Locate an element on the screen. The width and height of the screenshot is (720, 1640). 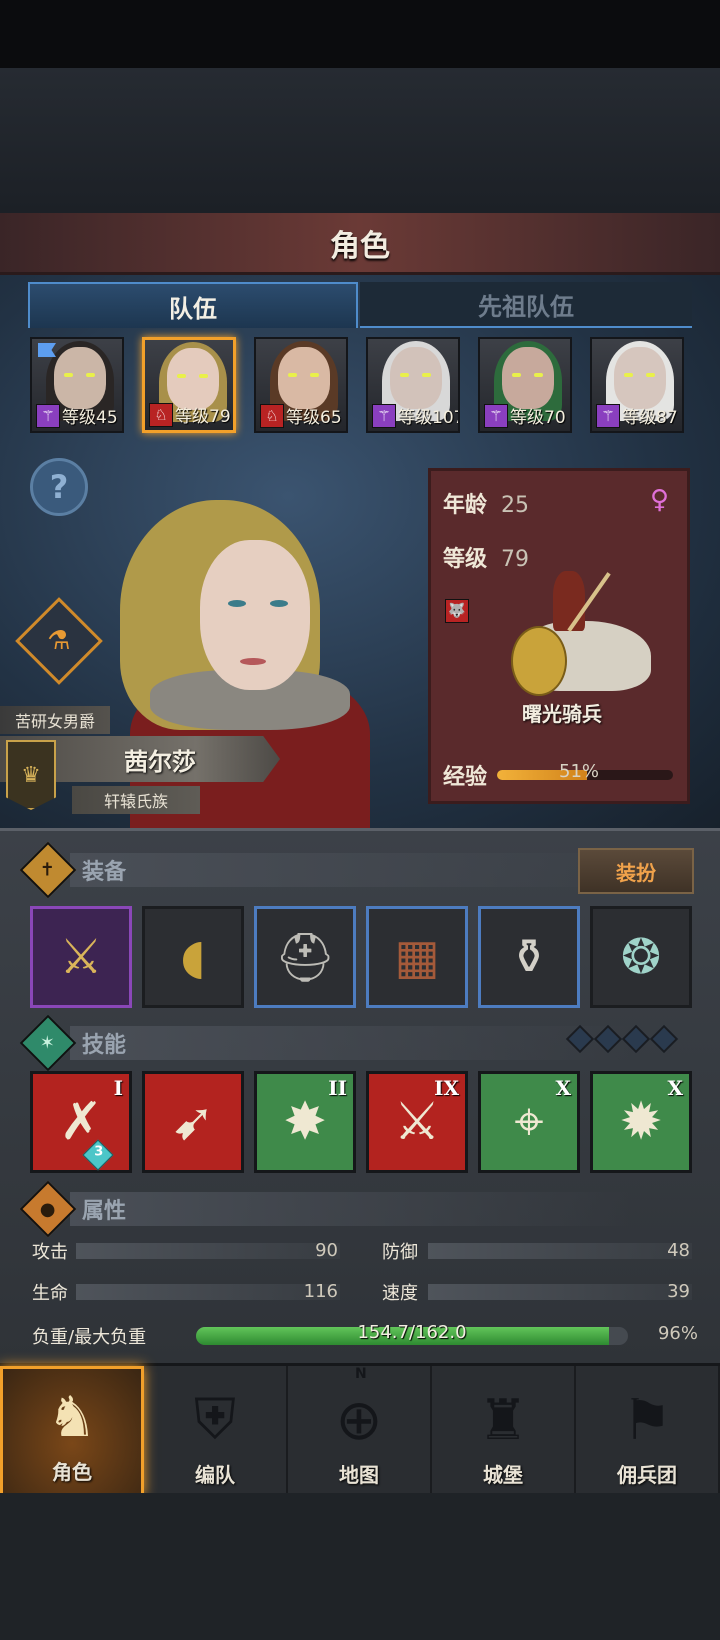
age-label: 年龄 is located at coordinates (465, 505).